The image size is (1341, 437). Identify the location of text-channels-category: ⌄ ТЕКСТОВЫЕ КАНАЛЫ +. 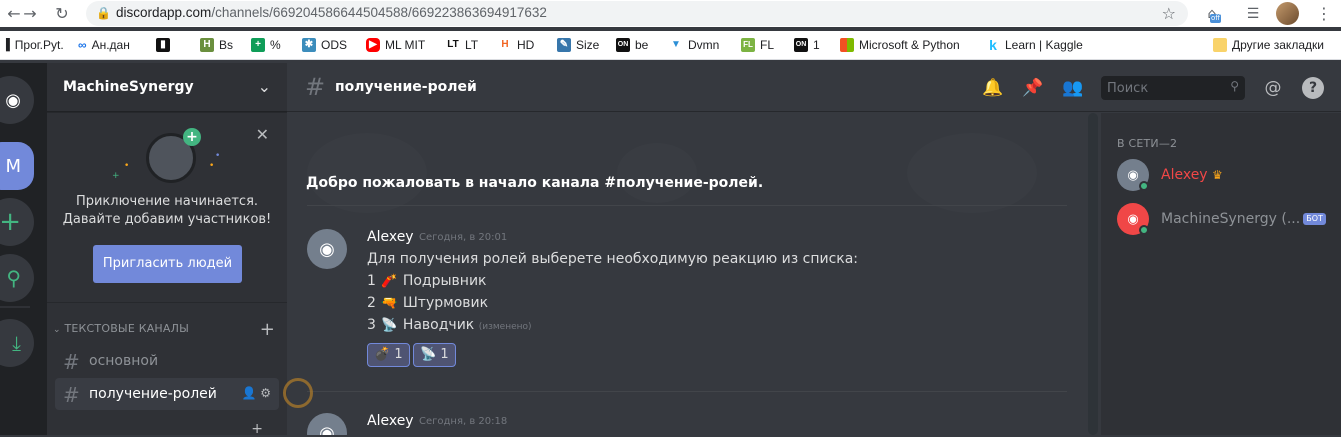
(168, 329).